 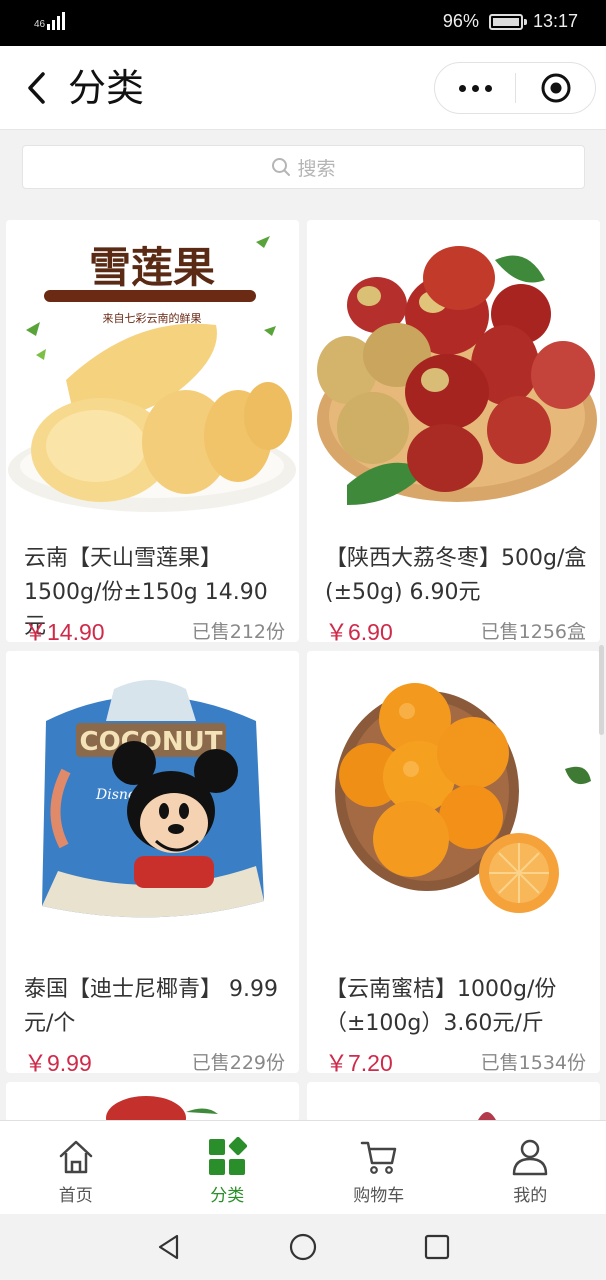 What do you see at coordinates (530, 1196) in the screenshot?
I see `tab-label: 我的` at bounding box center [530, 1196].